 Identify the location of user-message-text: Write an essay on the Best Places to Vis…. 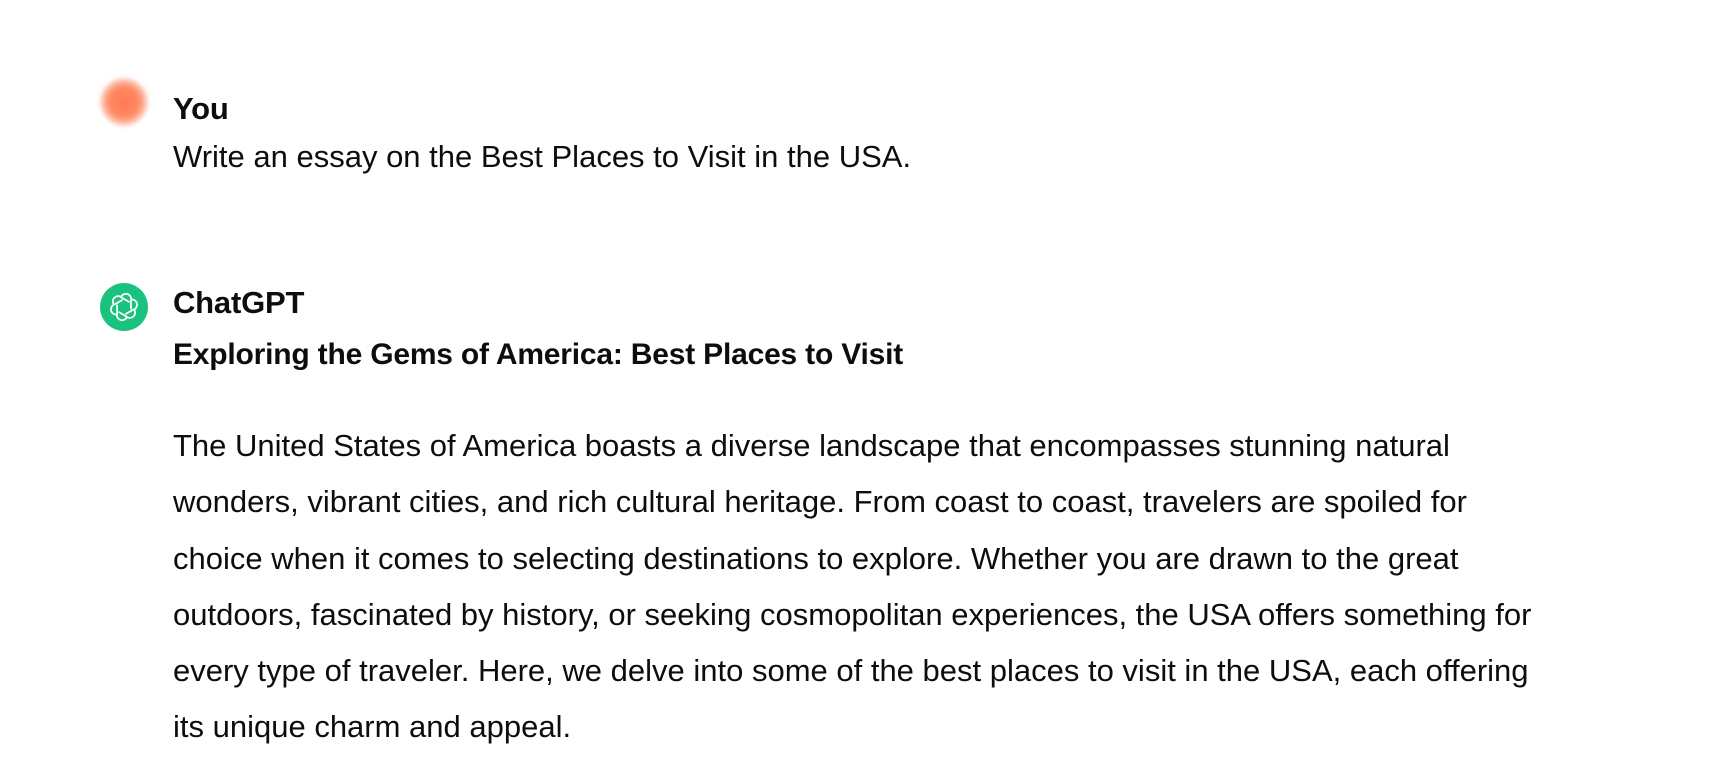
(542, 156).